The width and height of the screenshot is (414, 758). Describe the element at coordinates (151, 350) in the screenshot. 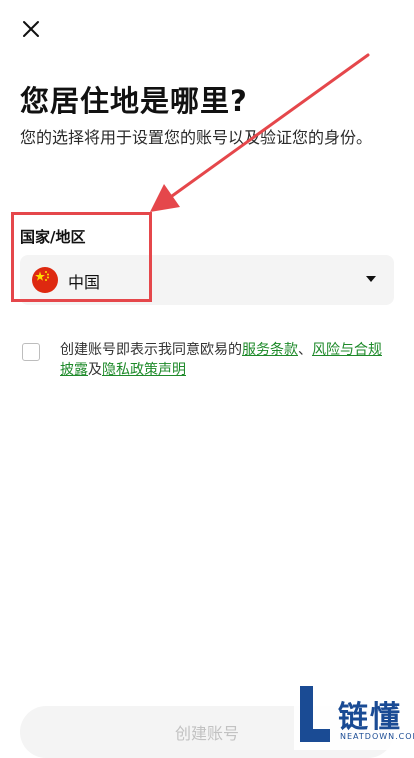

I see `terms-prefix: 创建账号即表示我同意欧易的` at that location.